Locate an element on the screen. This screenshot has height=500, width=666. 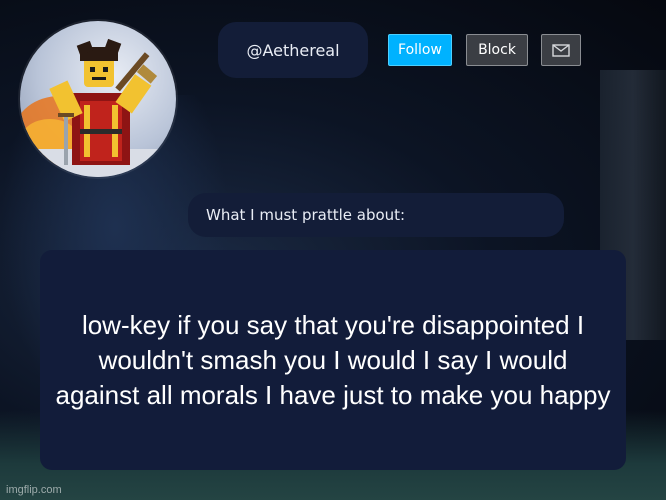
avatar is located at coordinates (98, 99).